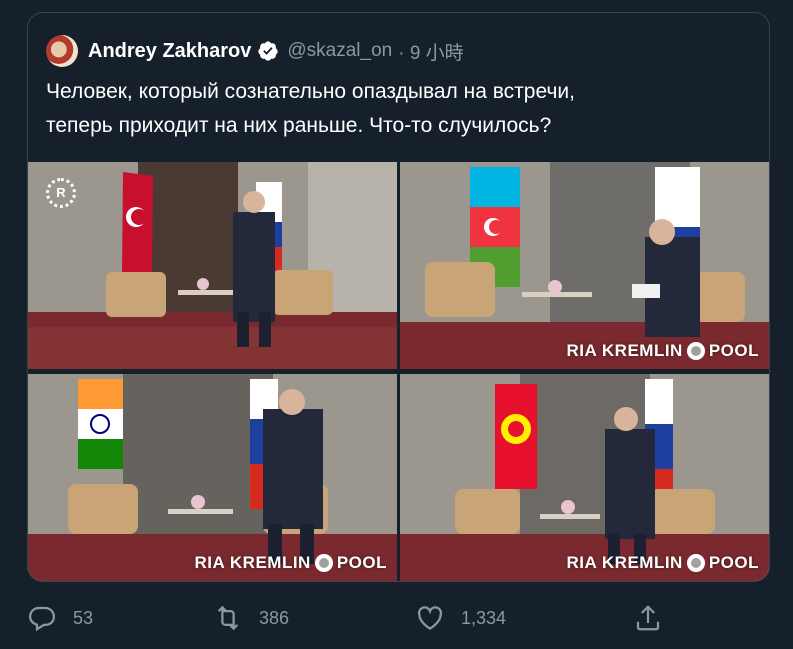 This screenshot has width=793, height=649. Describe the element at coordinates (61, 193) in the screenshot. I see `rudaw-logo-icon: R` at that location.